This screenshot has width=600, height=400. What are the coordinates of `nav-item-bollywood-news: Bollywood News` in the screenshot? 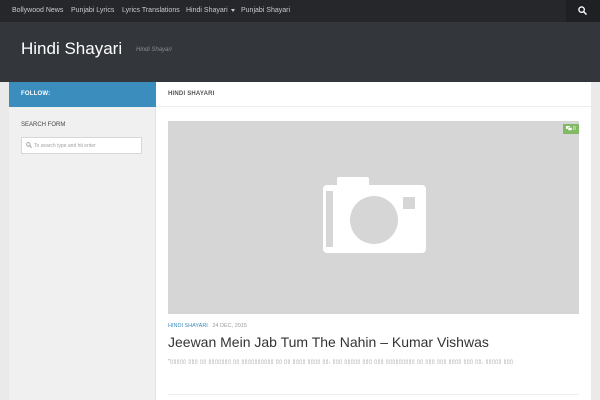 It's located at (37, 11).